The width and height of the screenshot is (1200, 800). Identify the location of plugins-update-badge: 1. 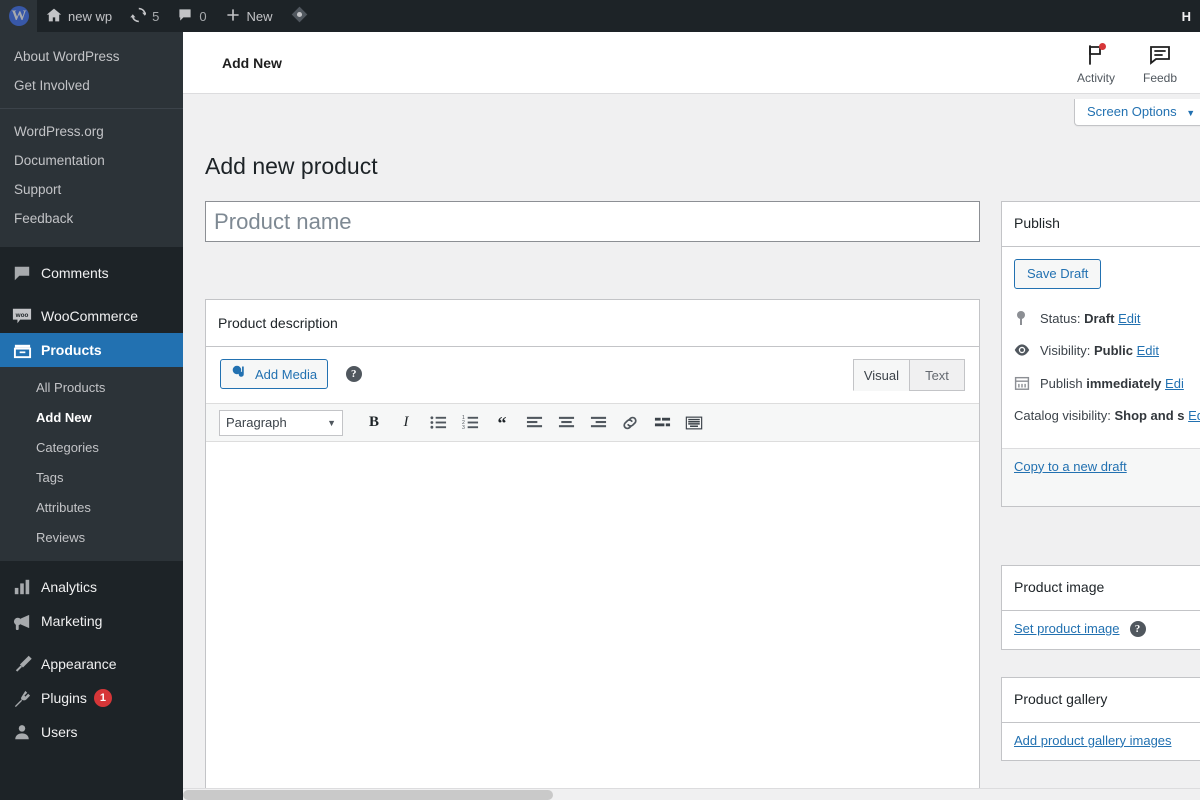
(102, 698).